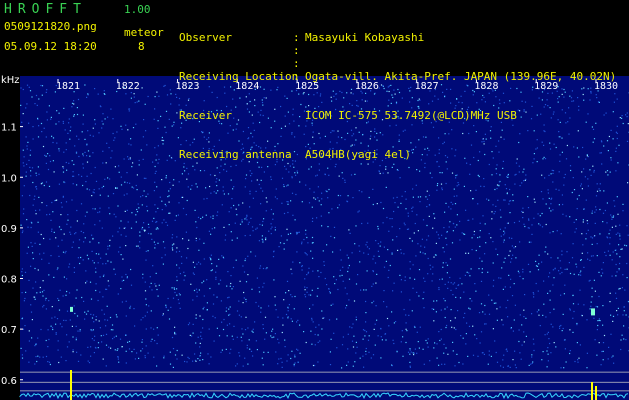 Image resolution: width=629 pixels, height=400 pixels. Describe the element at coordinates (137, 9) in the screenshot. I see `app-version: 1.00` at that location.